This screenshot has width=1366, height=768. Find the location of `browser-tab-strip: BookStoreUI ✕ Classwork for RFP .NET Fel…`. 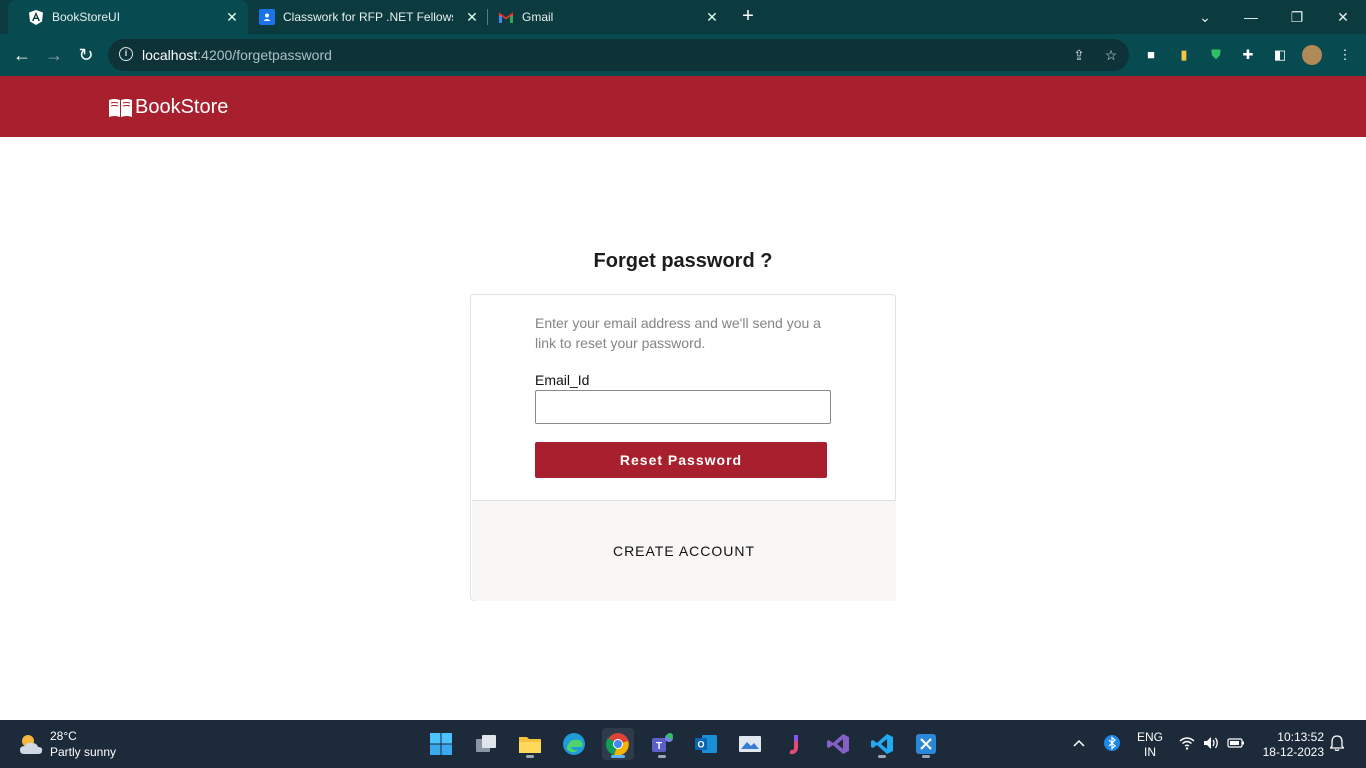

browser-tab-strip: BookStoreUI ✕ Classwork for RFP .NET Fel… is located at coordinates (683, 17).